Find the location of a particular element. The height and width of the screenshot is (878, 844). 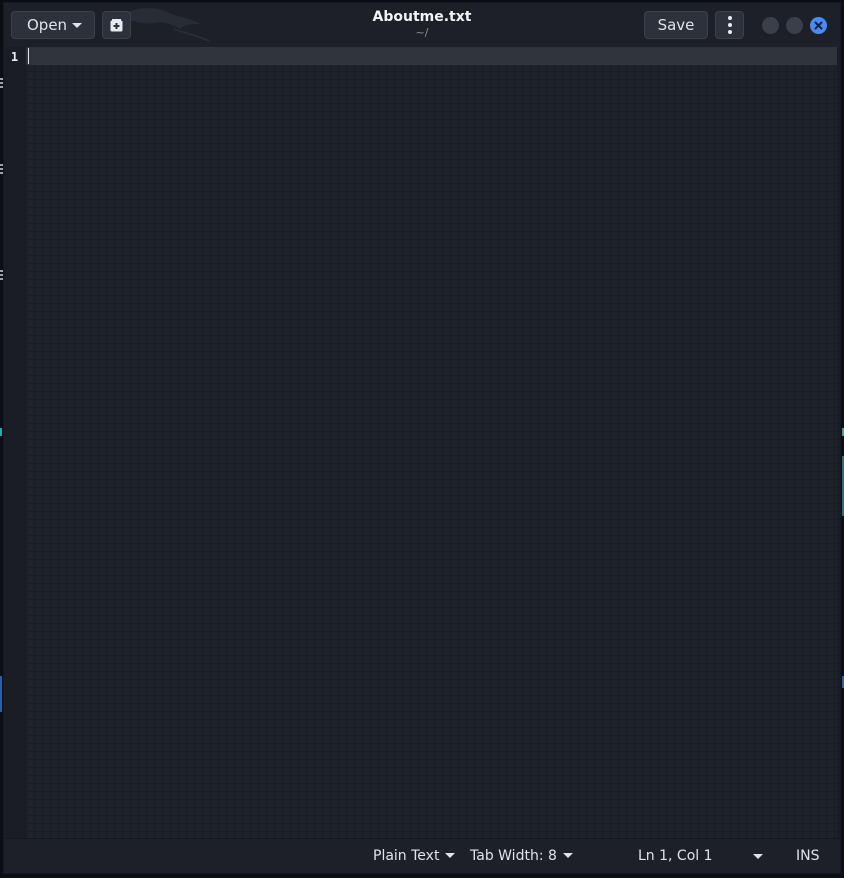

vertical-ellipsis-icon is located at coordinates (729, 18).